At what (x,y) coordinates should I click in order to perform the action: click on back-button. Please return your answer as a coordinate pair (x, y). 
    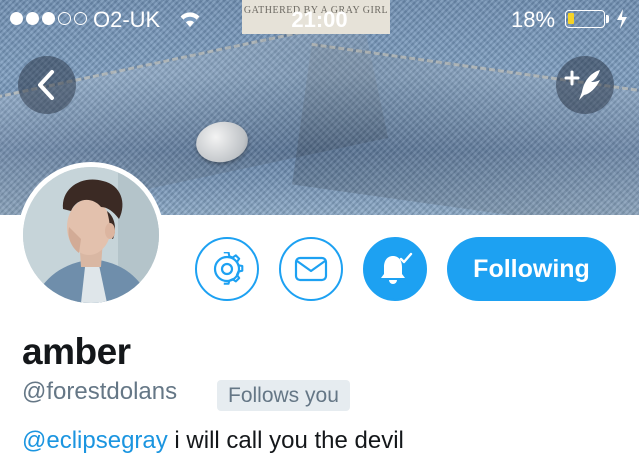
    Looking at the image, I should click on (47, 85).